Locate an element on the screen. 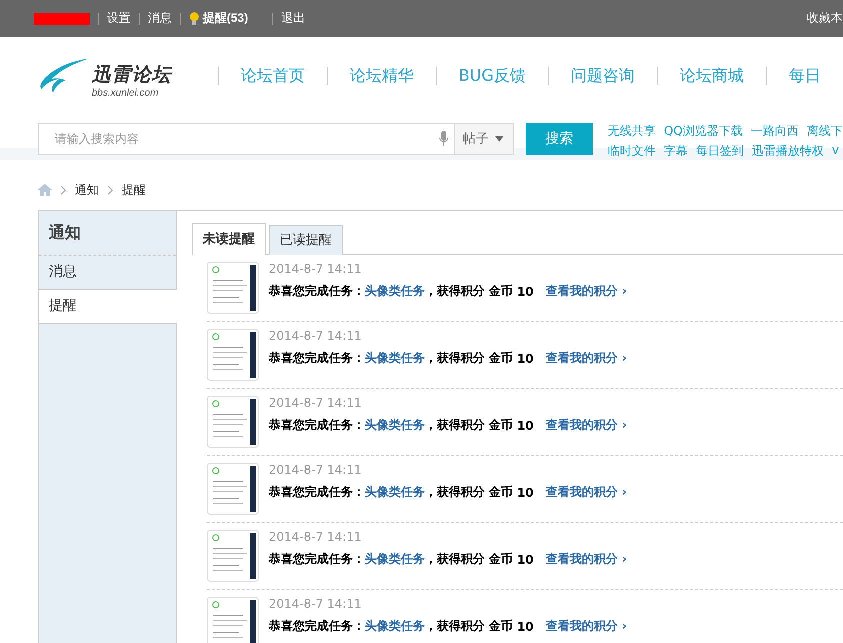 The height and width of the screenshot is (643, 843). logo-subtitle: bbs.xunlei.com is located at coordinates (126, 93).